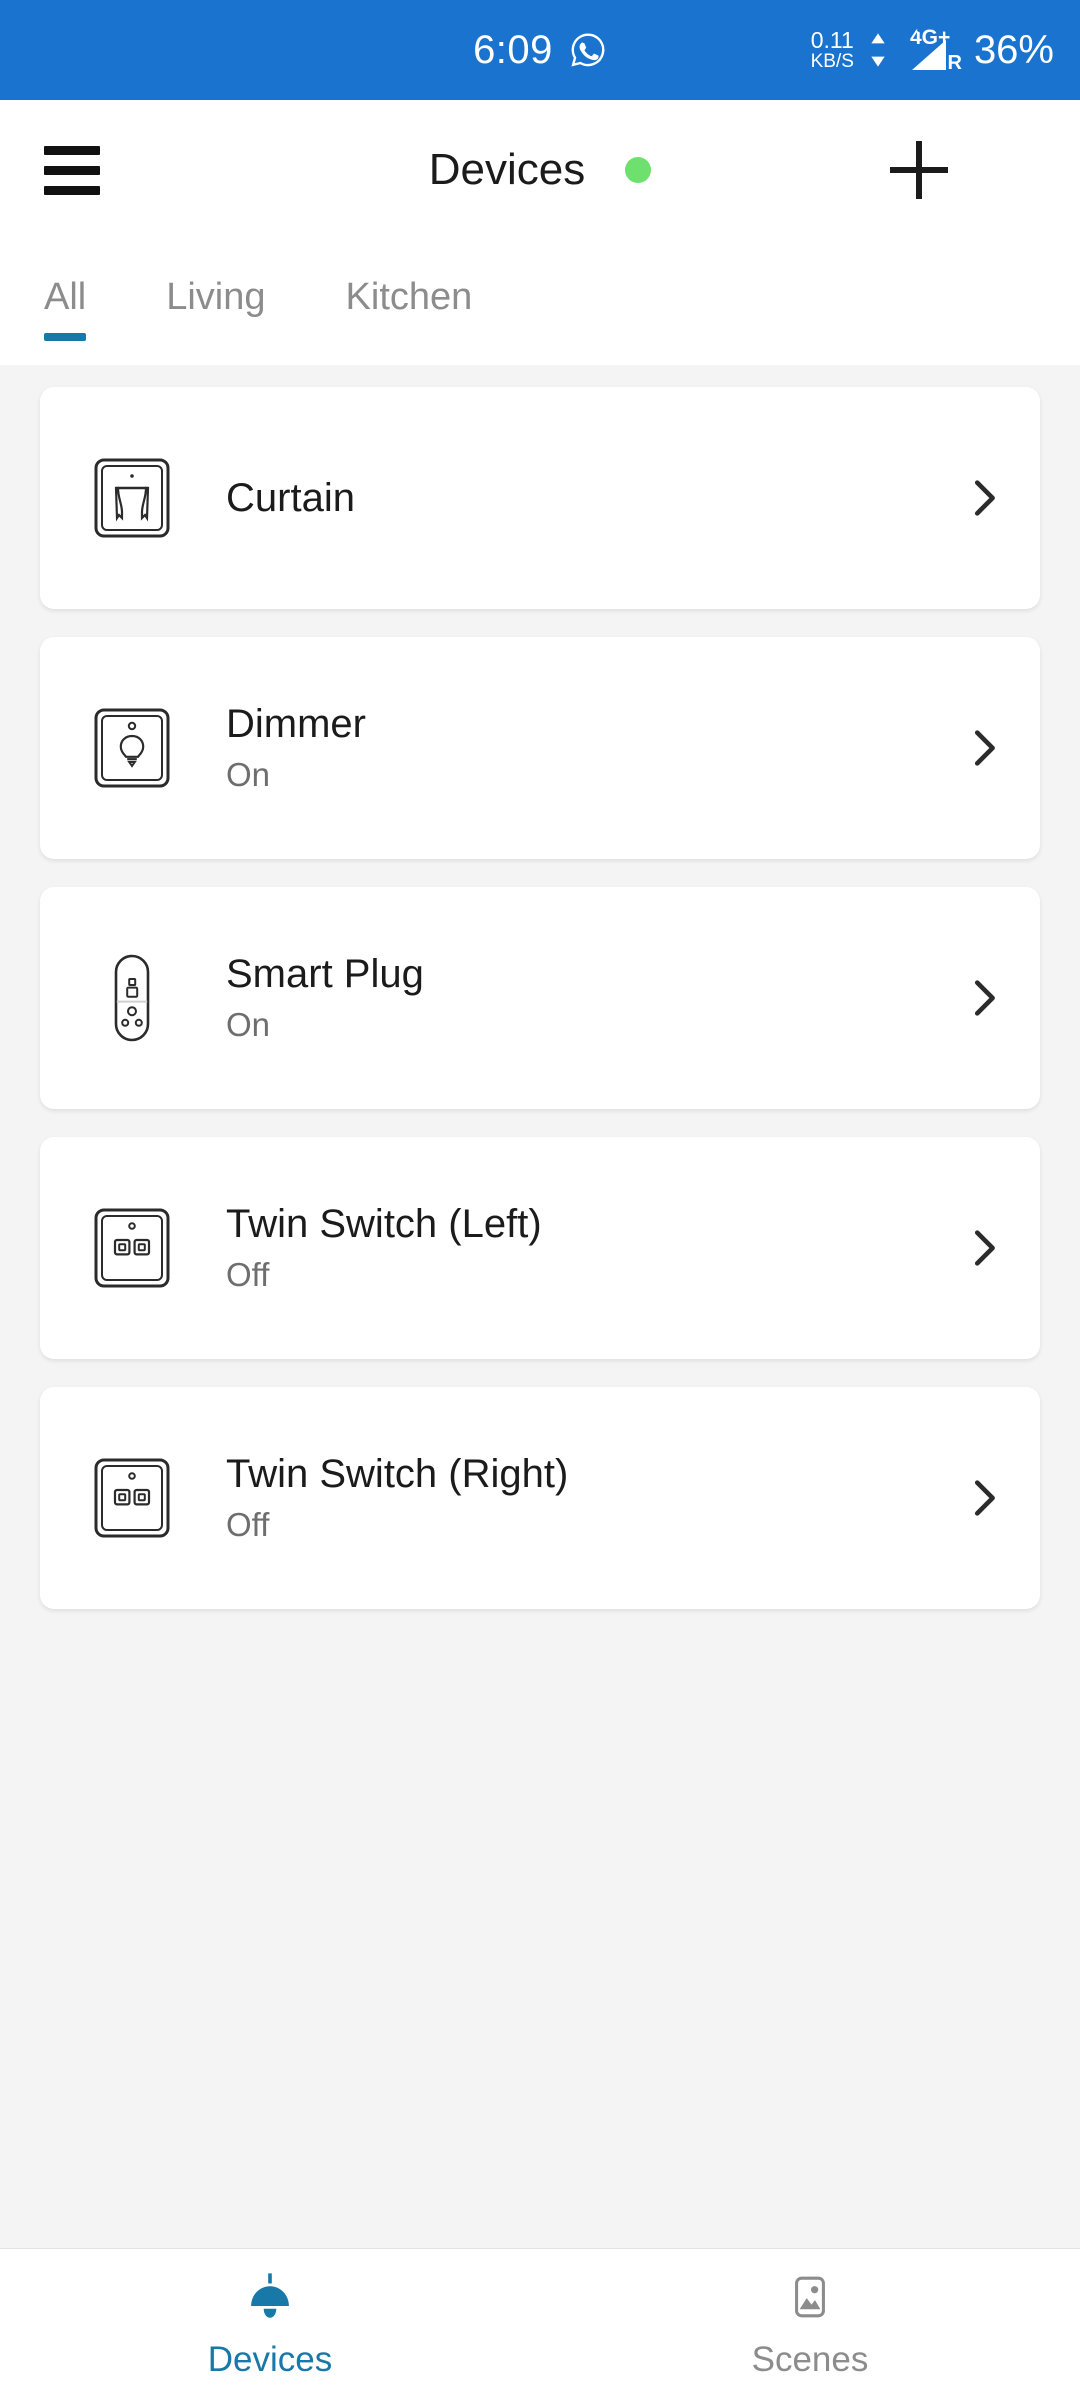 Image resolution: width=1080 pixels, height=2400 pixels. Describe the element at coordinates (919, 170) in the screenshot. I see `add-device-button` at that location.